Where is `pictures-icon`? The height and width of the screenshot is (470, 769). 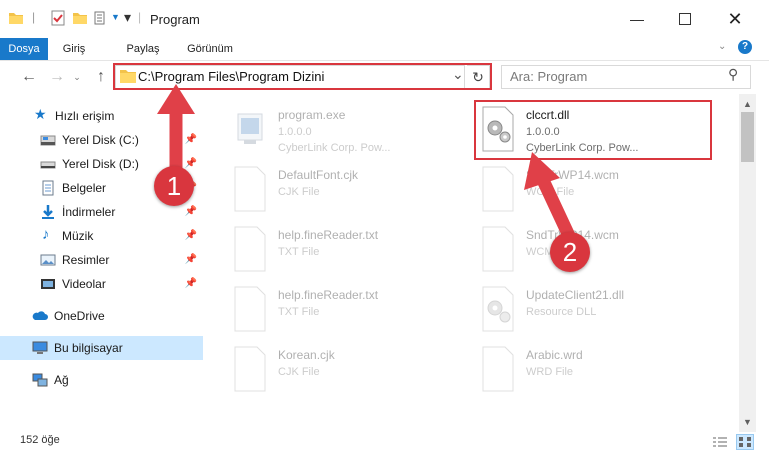
pictures-icon is located at coordinates (48, 260).